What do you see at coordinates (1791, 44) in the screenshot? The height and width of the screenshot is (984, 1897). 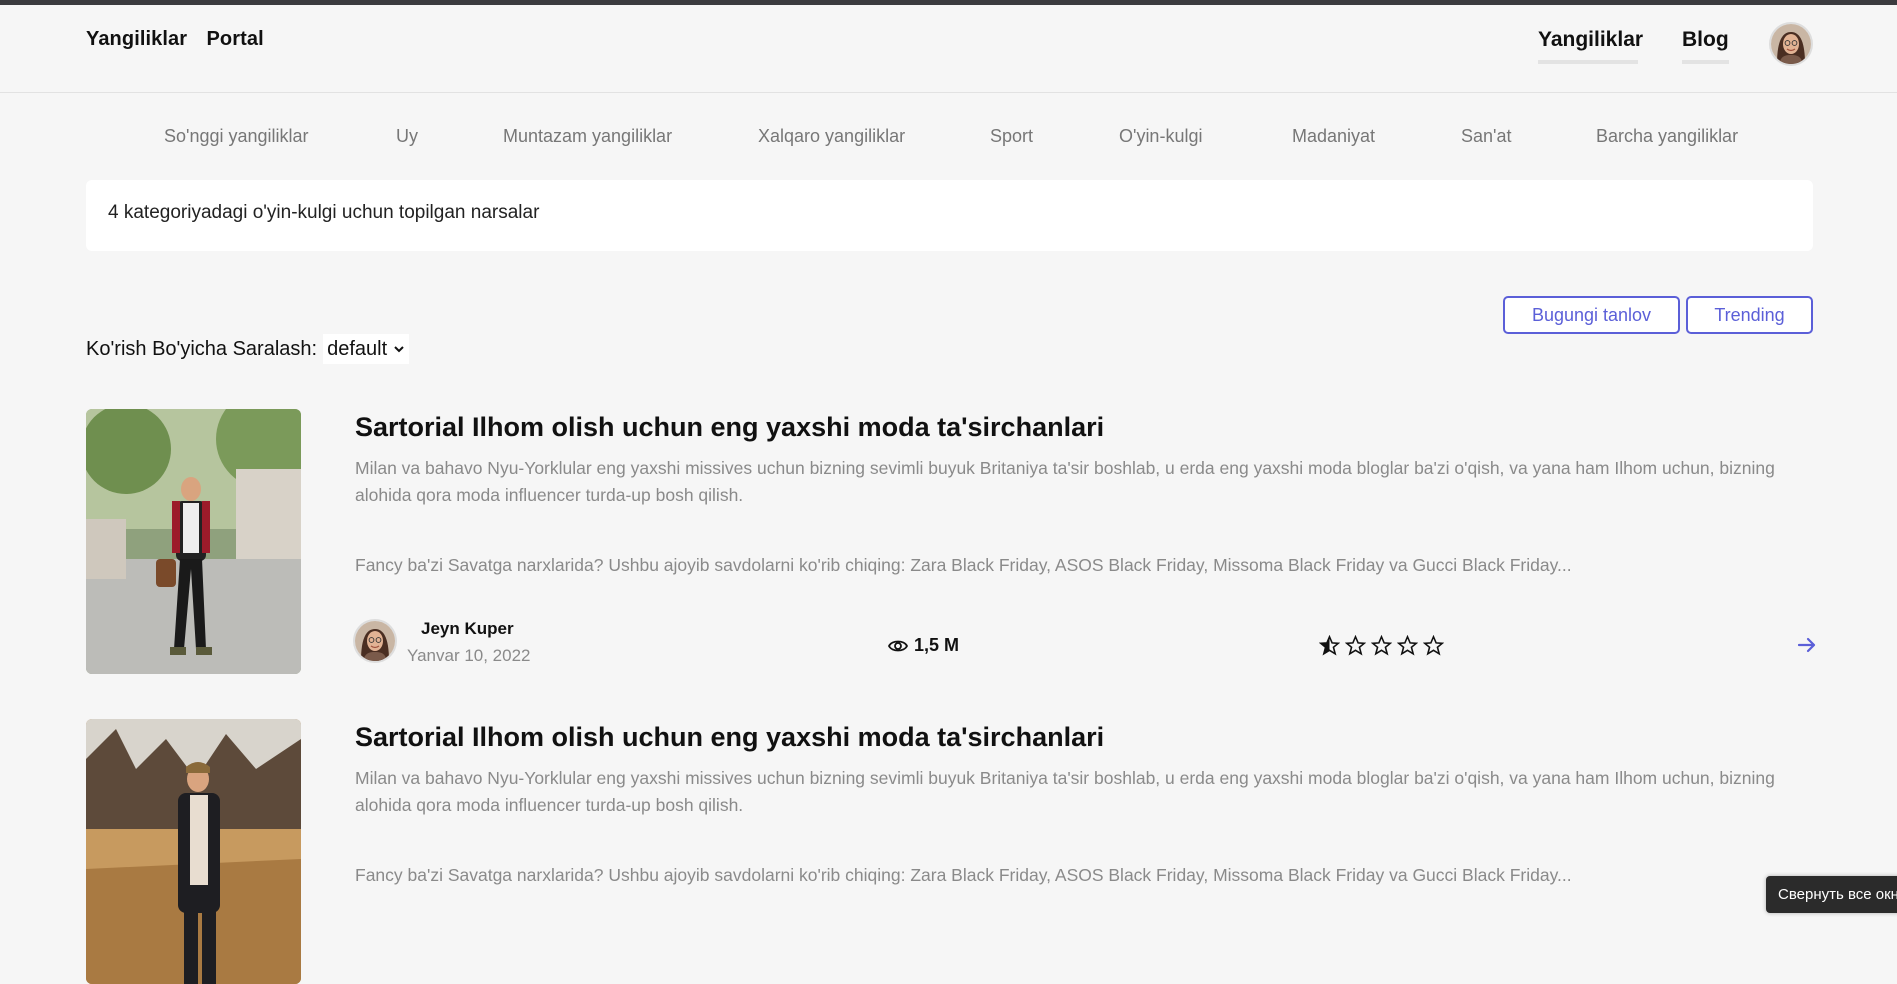 I see `user-avatar` at bounding box center [1791, 44].